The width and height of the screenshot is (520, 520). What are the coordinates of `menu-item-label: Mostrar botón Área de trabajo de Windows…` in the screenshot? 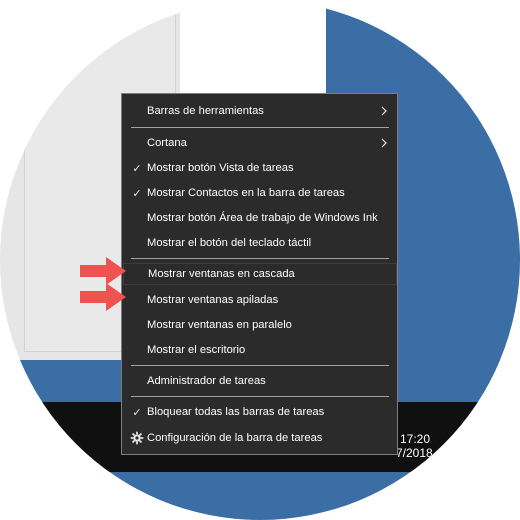 It's located at (262, 218).